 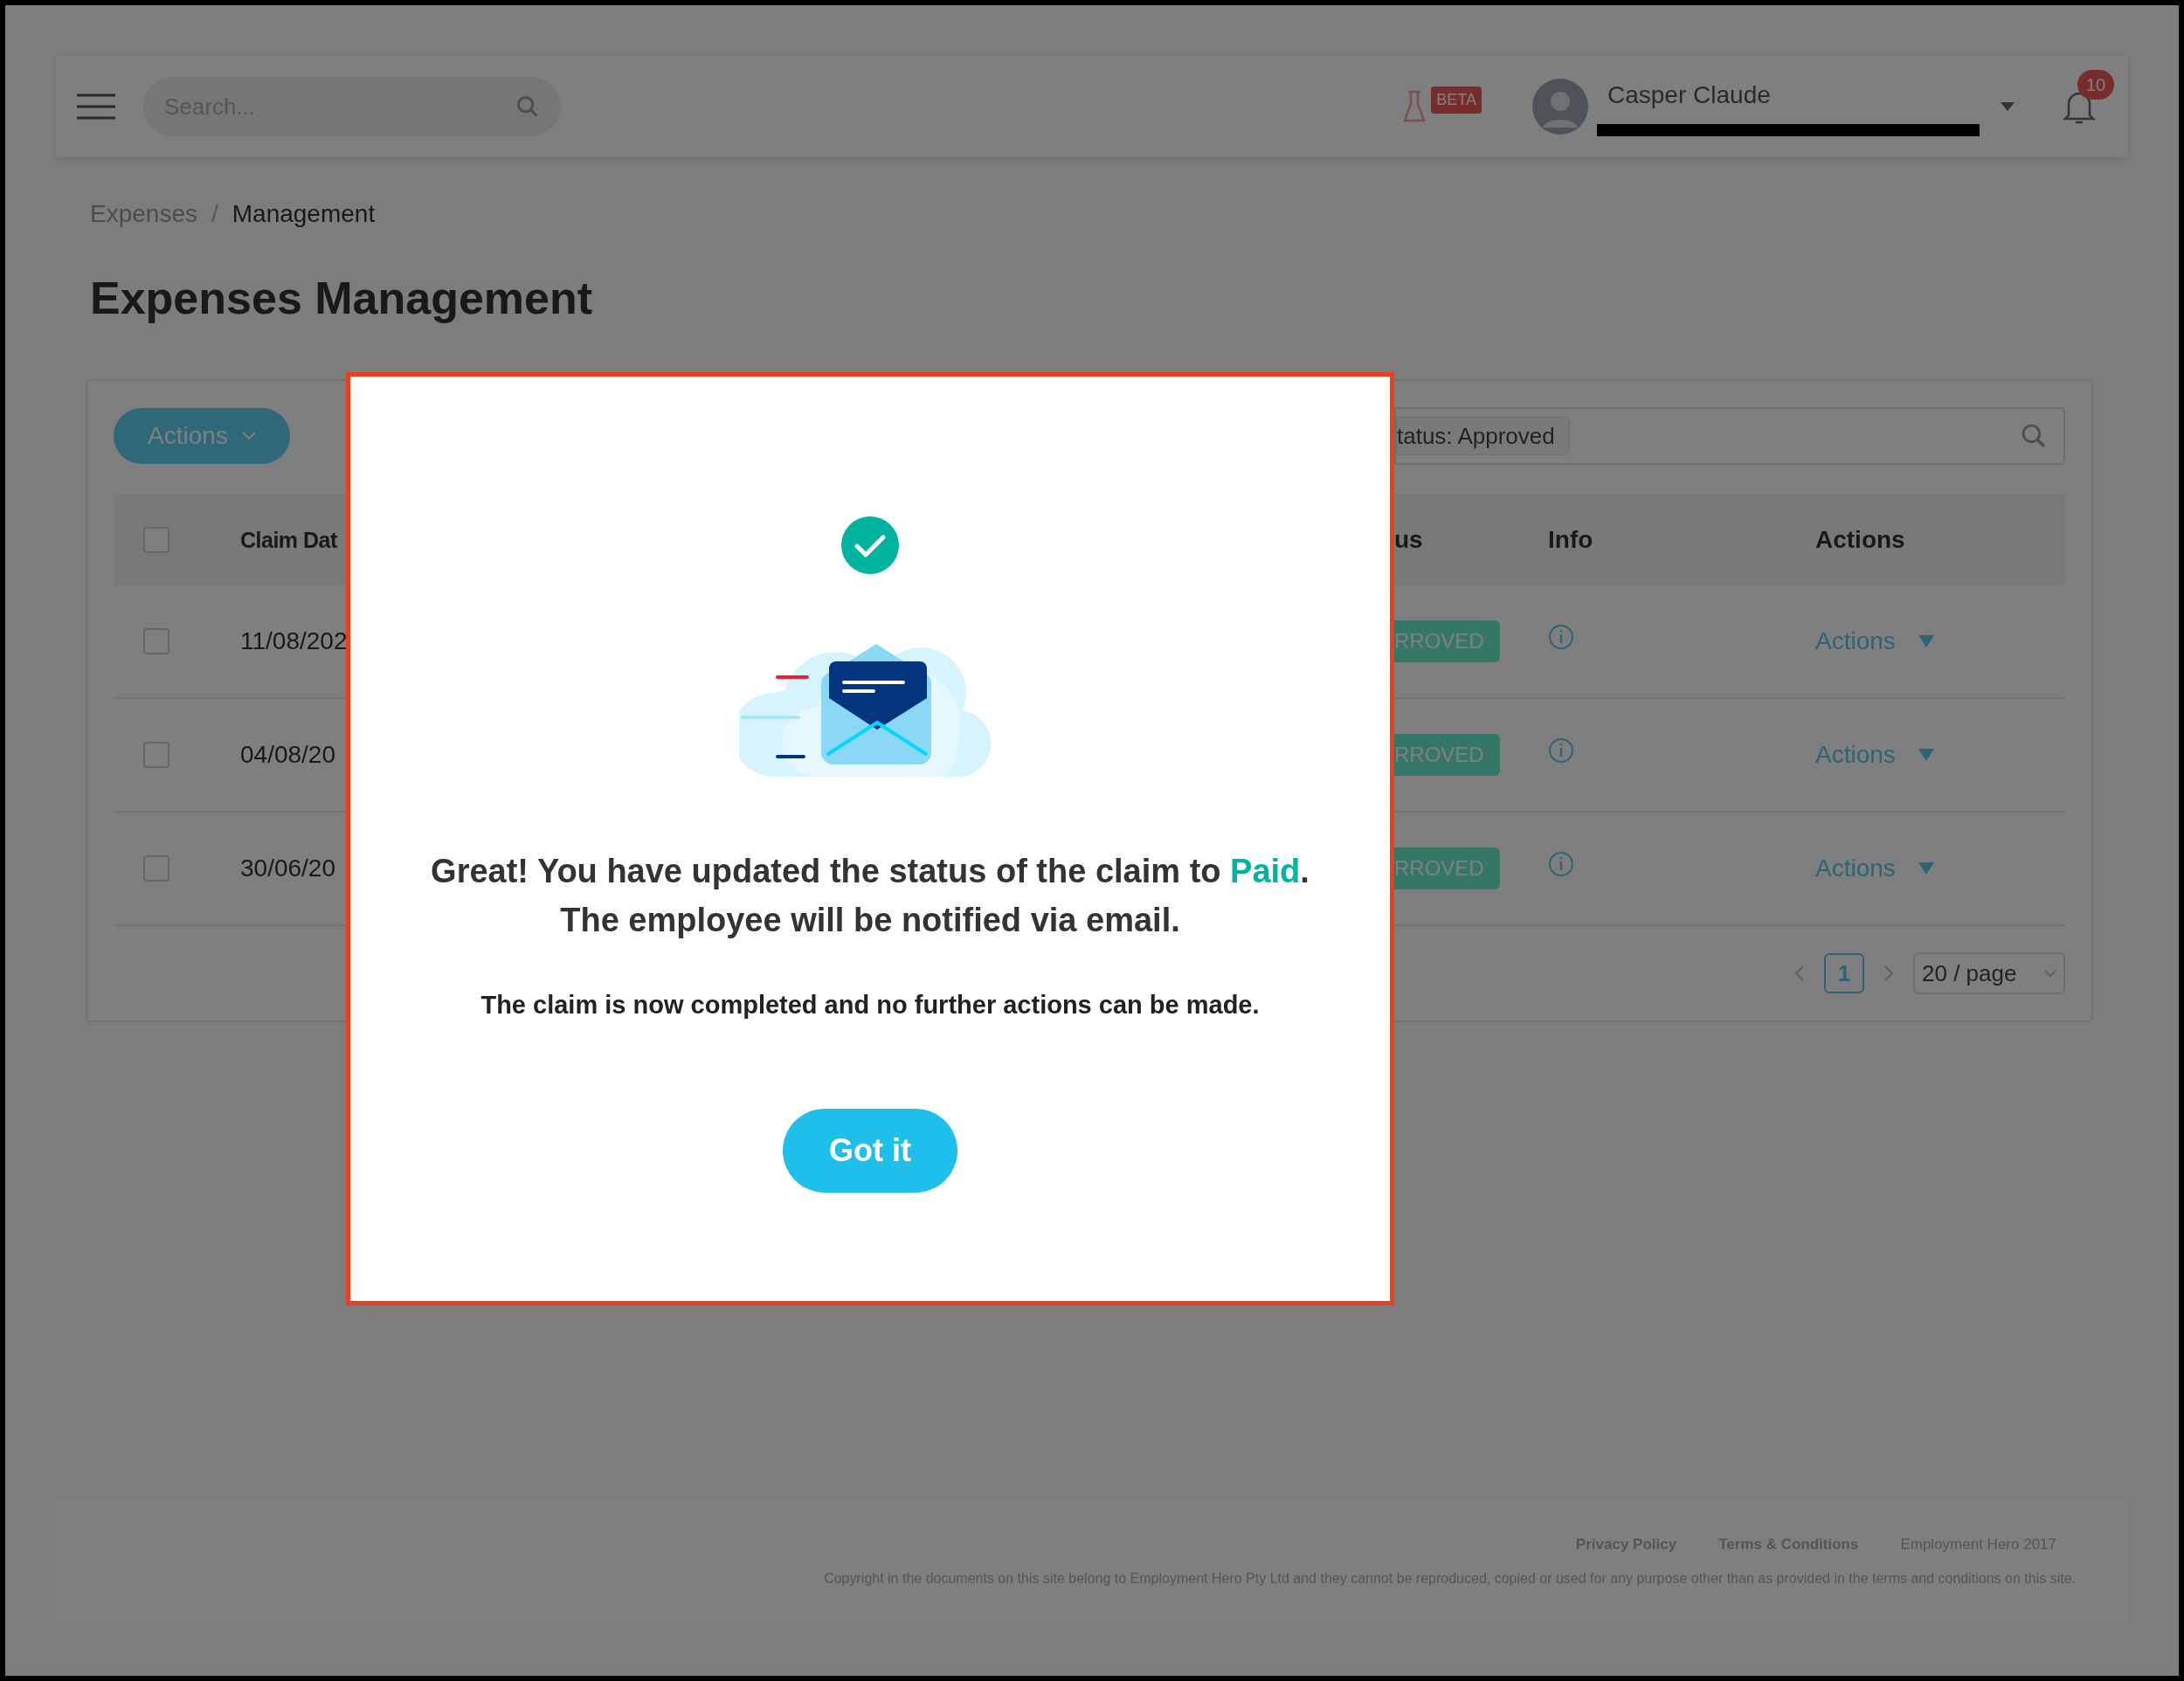 What do you see at coordinates (287, 755) in the screenshot?
I see `table-cell: 04/08/20` at bounding box center [287, 755].